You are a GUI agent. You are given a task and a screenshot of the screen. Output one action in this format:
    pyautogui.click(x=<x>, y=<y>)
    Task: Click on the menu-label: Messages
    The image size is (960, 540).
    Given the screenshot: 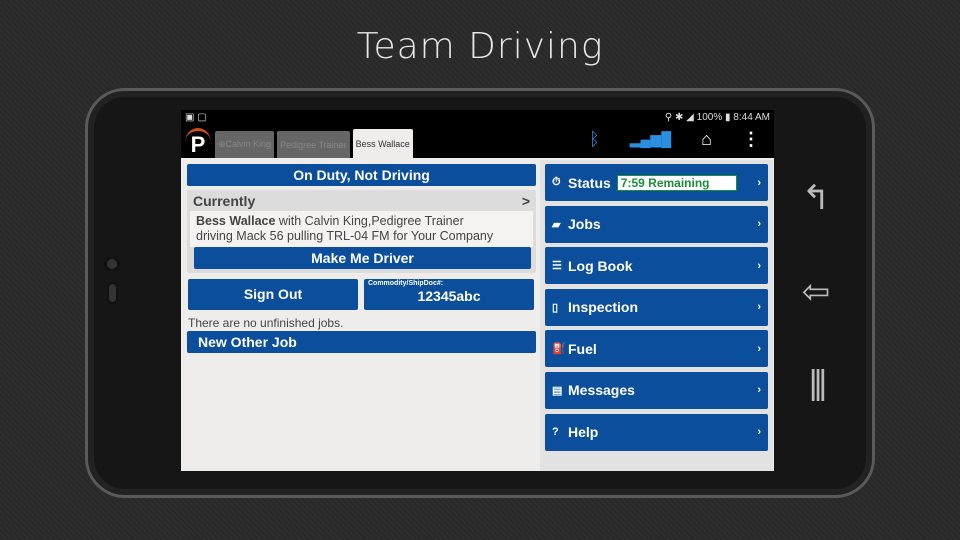 What is the action you would take?
    pyautogui.click(x=601, y=390)
    